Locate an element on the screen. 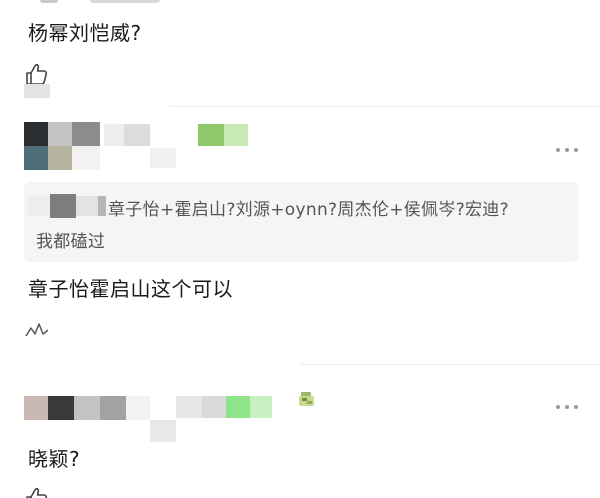 The image size is (600, 498). quoted-text: 章子怡+霍启山?刘源+oynn?周杰伦+侯佩岑?宏迪? is located at coordinates (308, 210).